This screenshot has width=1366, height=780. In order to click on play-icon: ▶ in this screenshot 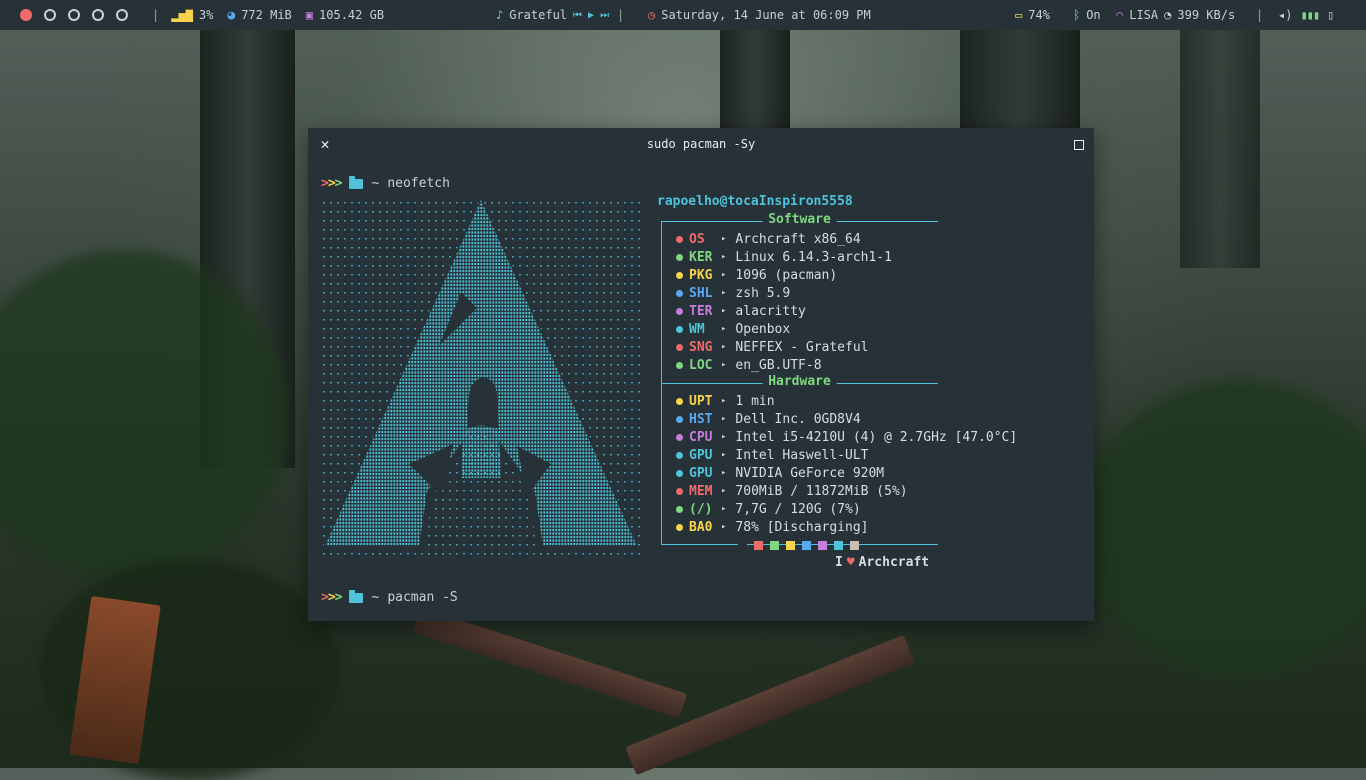, I will do `click(591, 15)`.